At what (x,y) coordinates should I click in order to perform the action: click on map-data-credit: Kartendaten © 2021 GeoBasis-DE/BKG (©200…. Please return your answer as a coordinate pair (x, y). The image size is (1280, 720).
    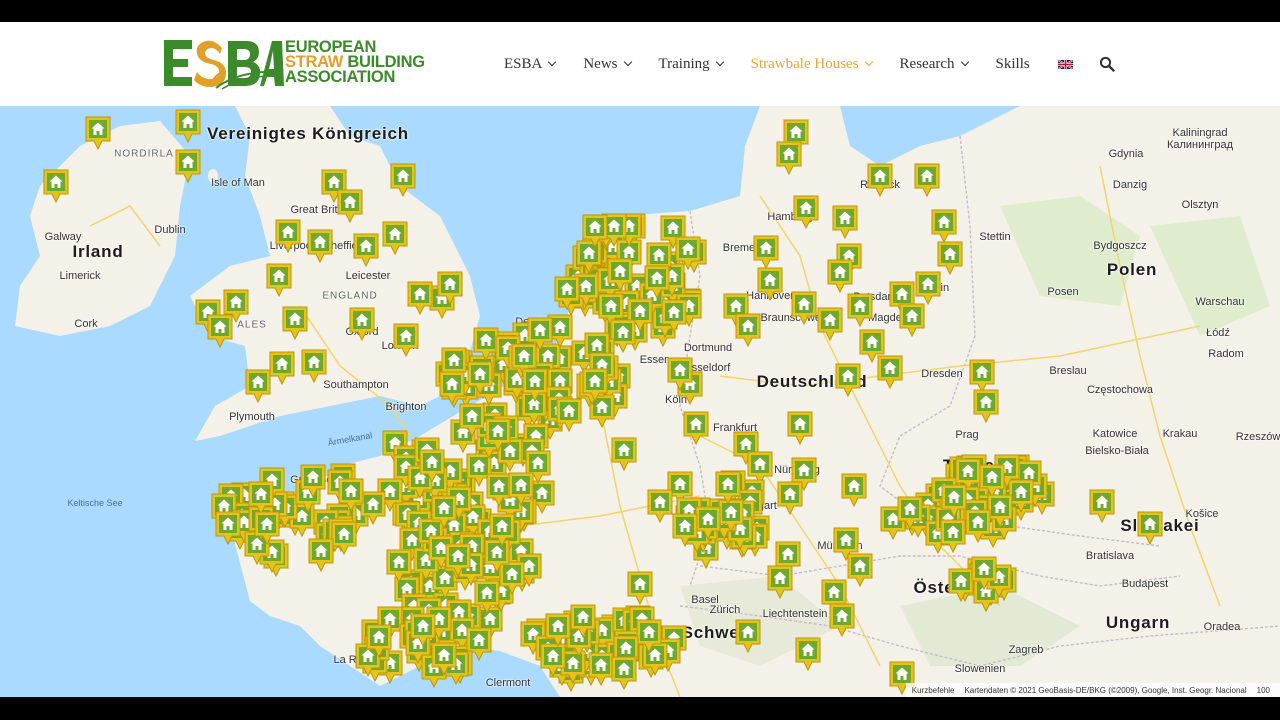
    Looking at the image, I should click on (1105, 690).